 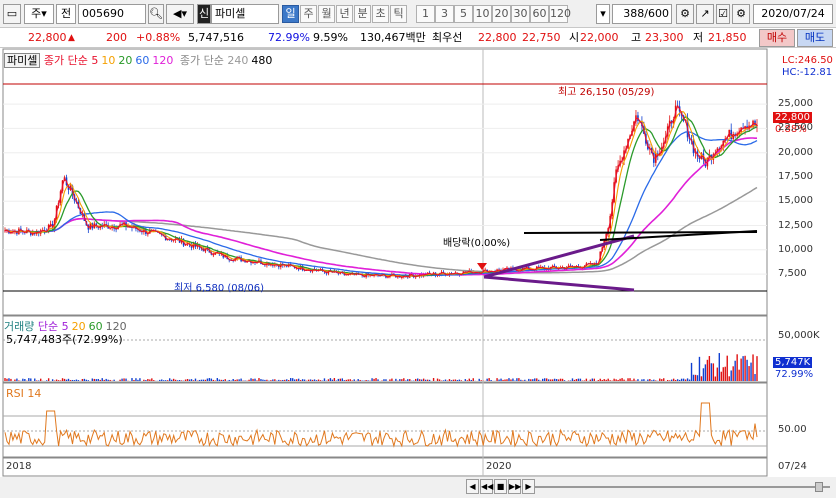 I want to click on zoom-slider, so click(x=682, y=487).